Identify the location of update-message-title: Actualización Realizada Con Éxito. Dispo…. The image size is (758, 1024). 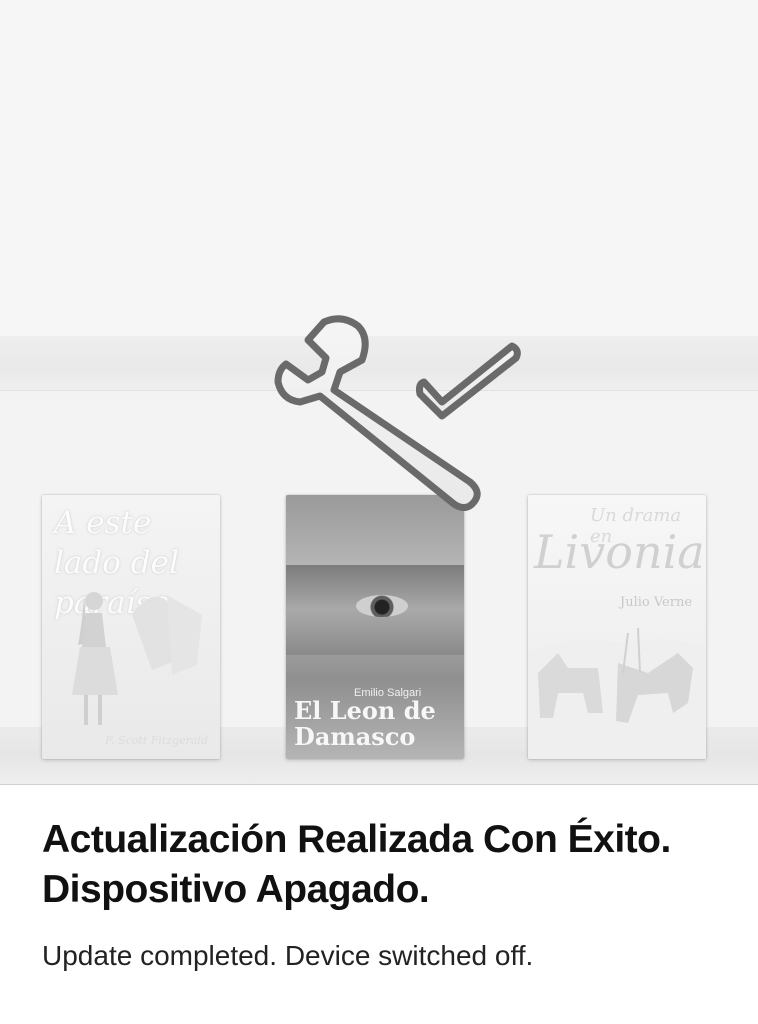
(392, 865).